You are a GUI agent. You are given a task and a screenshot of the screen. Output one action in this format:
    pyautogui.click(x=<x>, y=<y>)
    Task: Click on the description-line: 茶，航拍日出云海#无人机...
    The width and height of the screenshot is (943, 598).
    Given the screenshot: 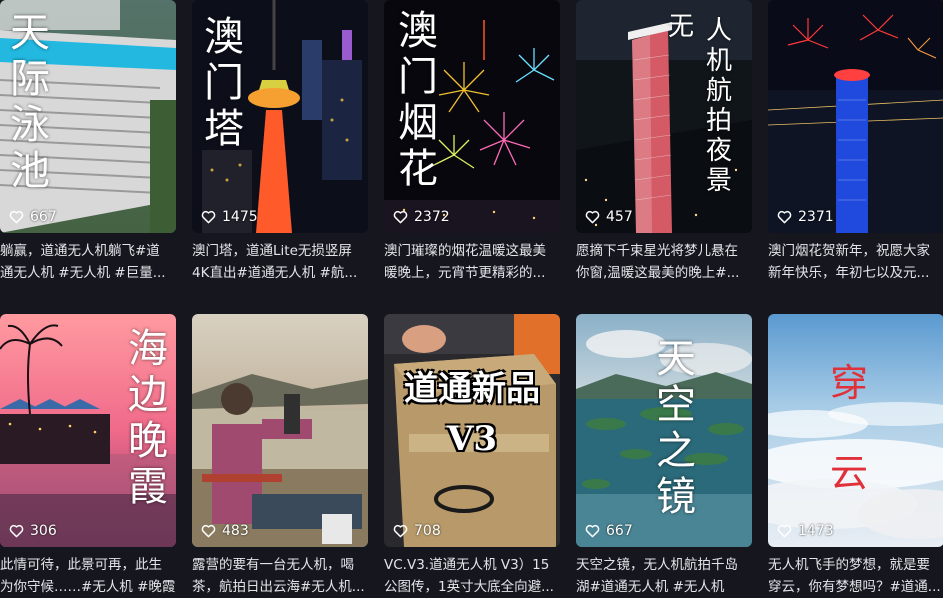 What is the action you would take?
    pyautogui.click(x=278, y=587)
    